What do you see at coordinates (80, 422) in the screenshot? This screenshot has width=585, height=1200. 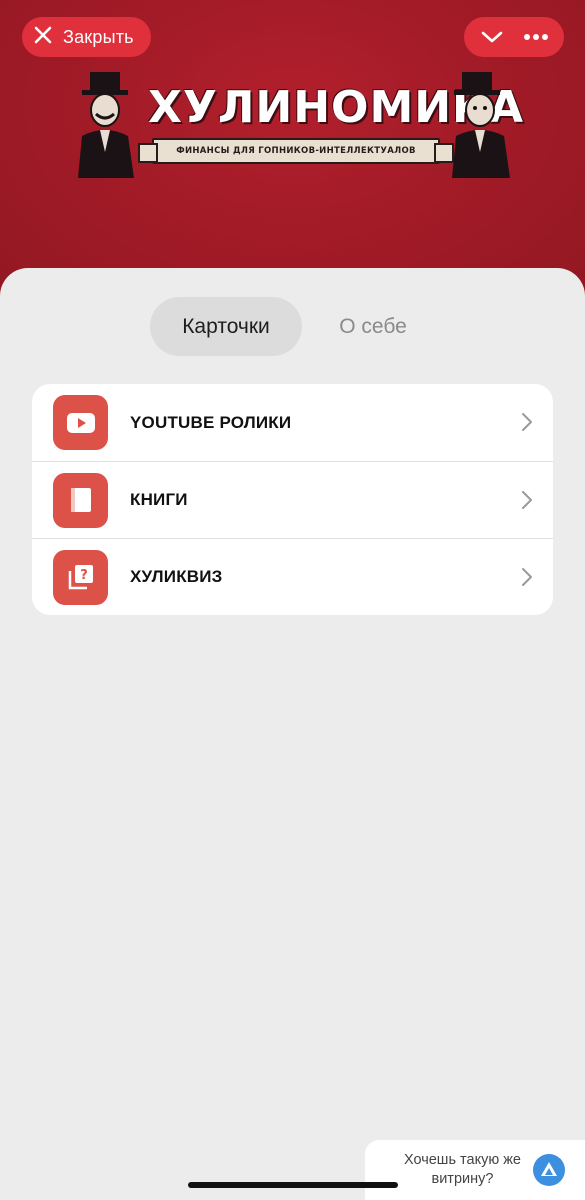 I see `youtube-icon` at bounding box center [80, 422].